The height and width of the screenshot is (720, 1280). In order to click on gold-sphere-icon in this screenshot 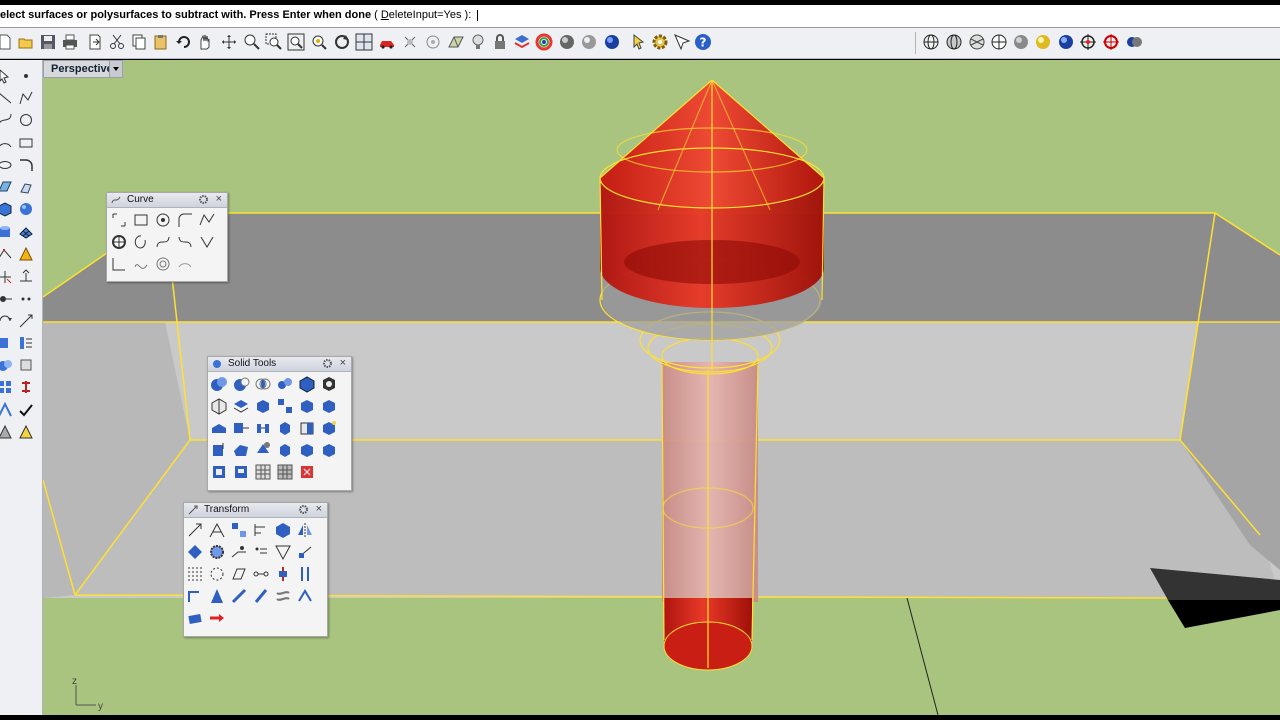, I will do `click(1043, 42)`.